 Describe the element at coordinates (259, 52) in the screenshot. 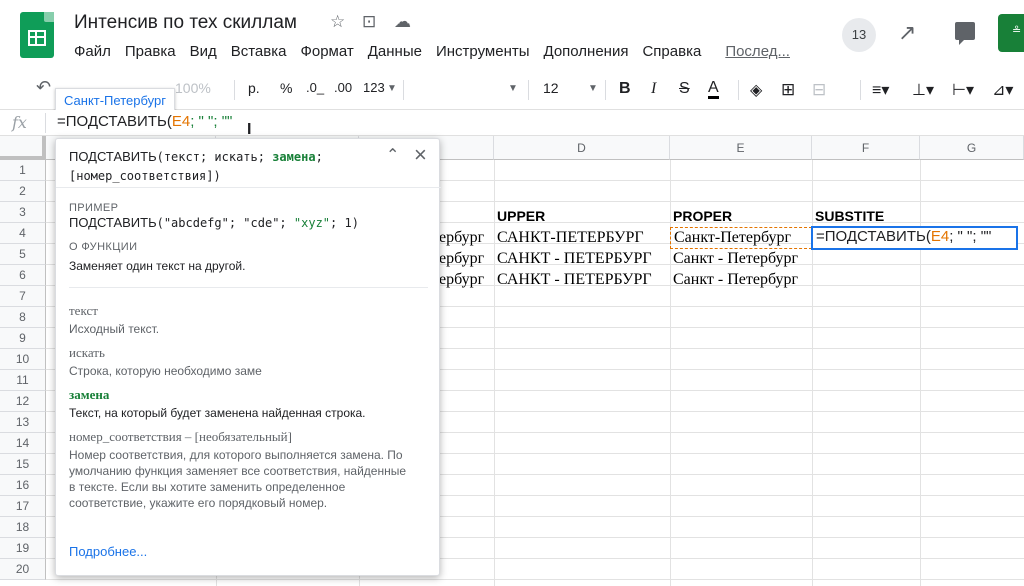

I see `menu-insert: Вставка` at that location.